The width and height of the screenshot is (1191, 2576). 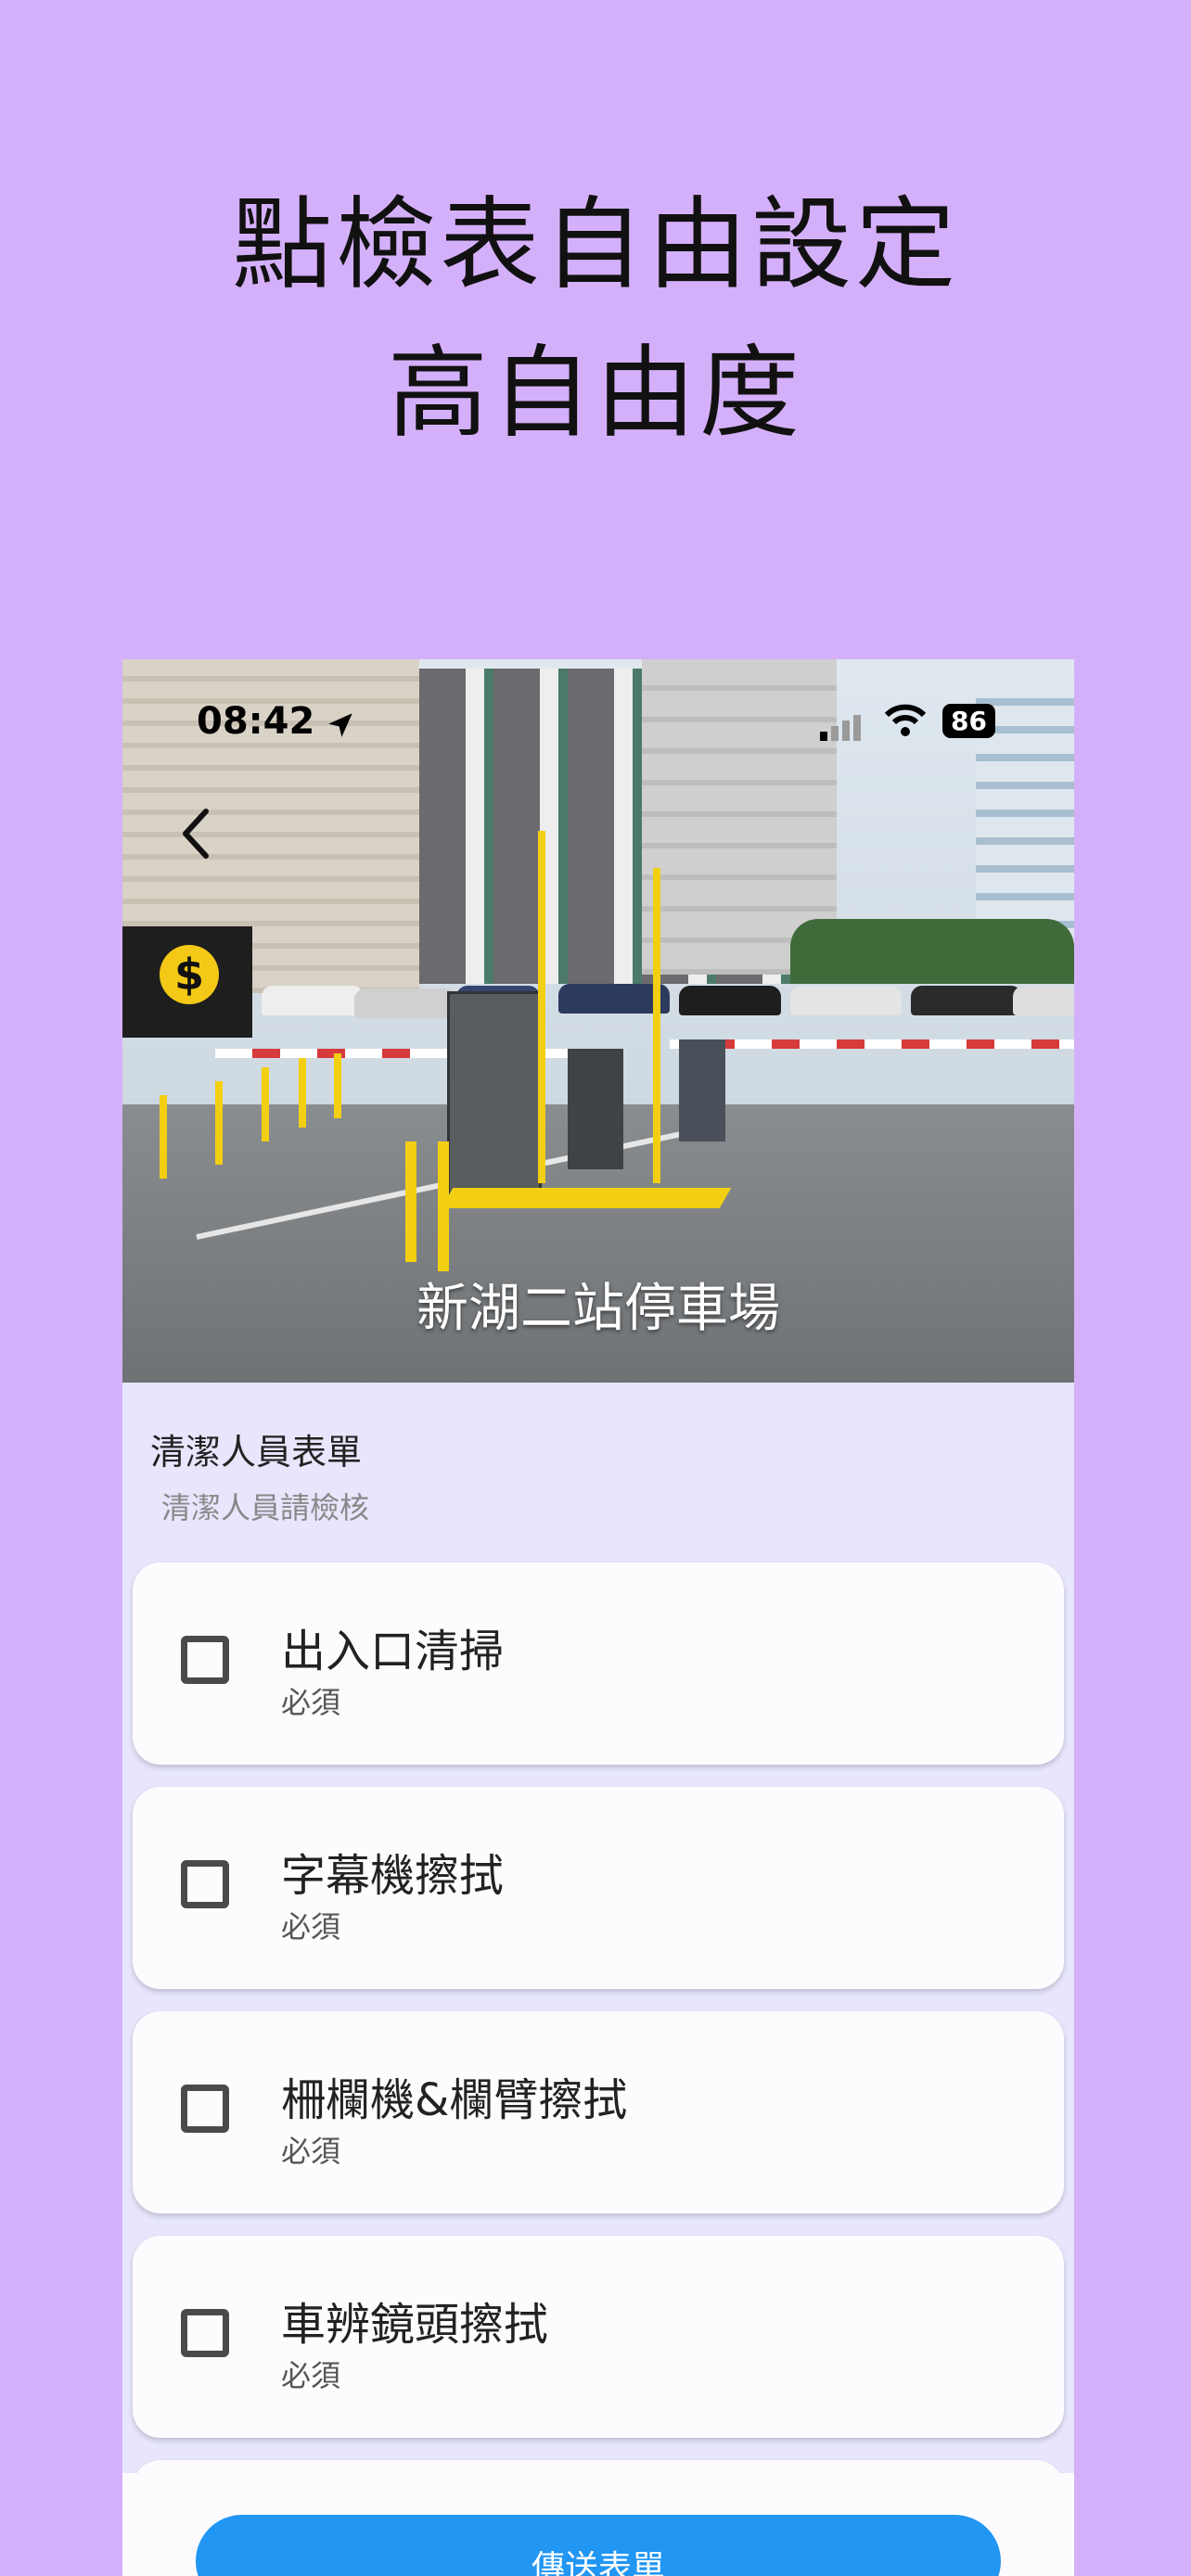 I want to click on ticket-machine, so click(x=595, y=1109).